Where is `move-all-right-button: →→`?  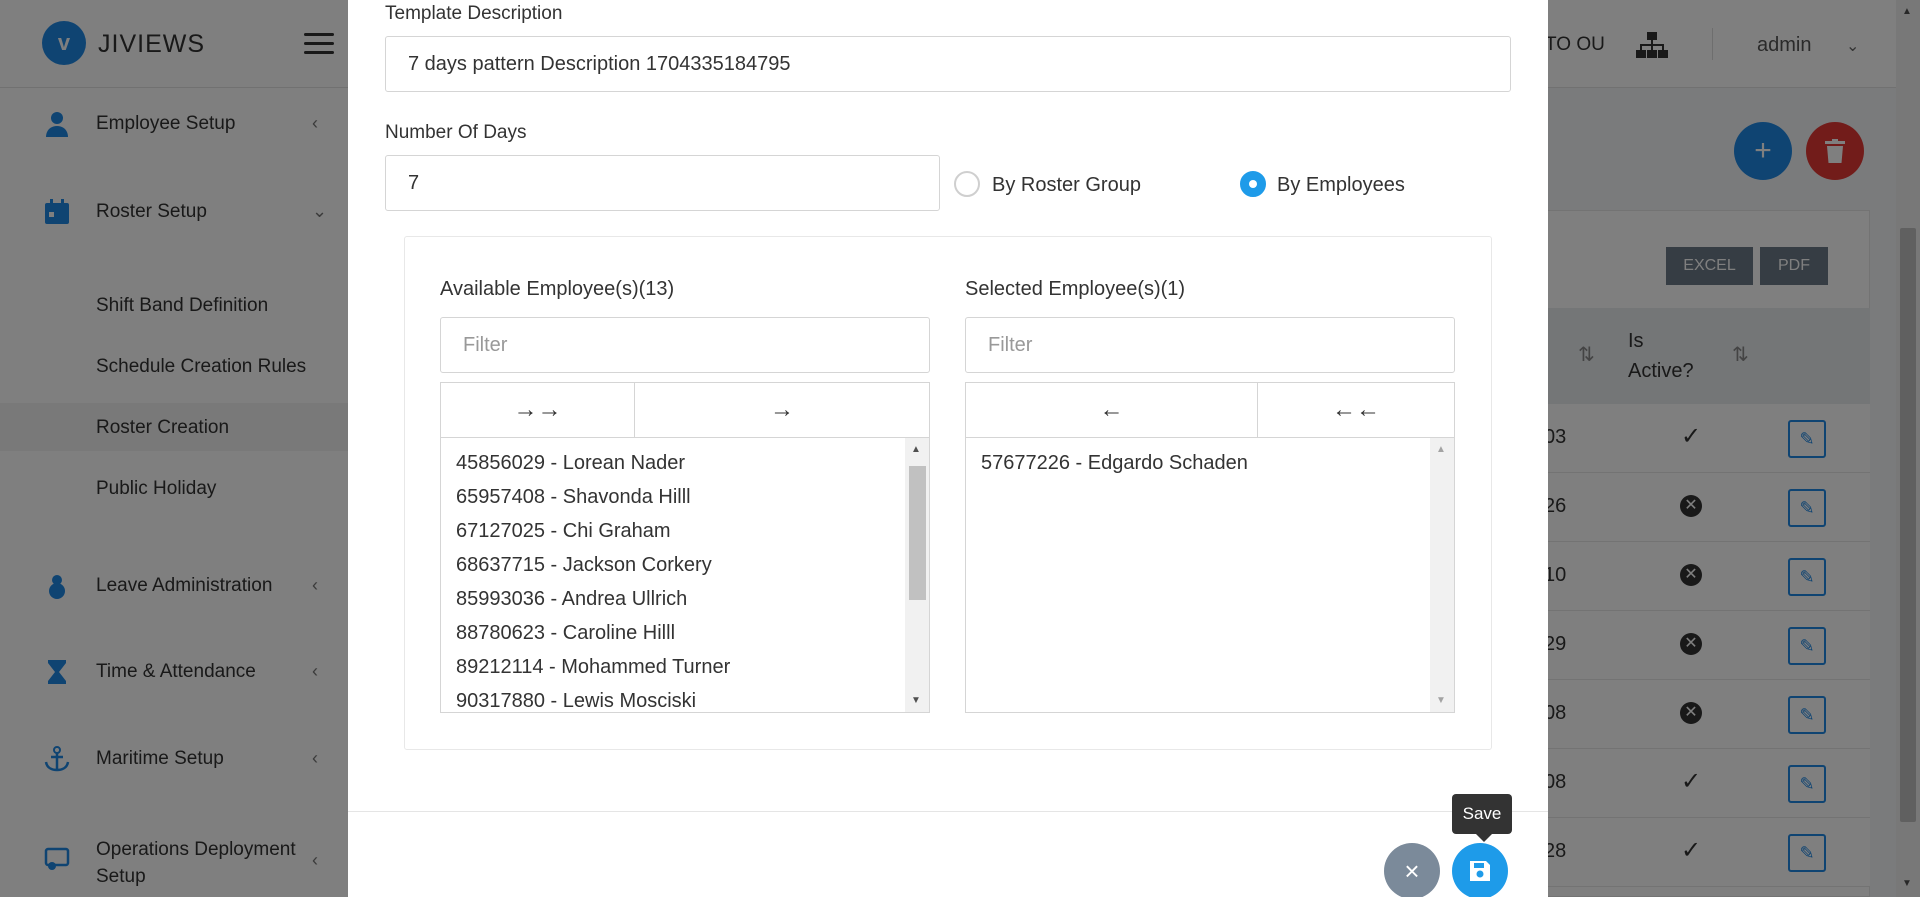
move-all-right-button: →→ is located at coordinates (537, 410).